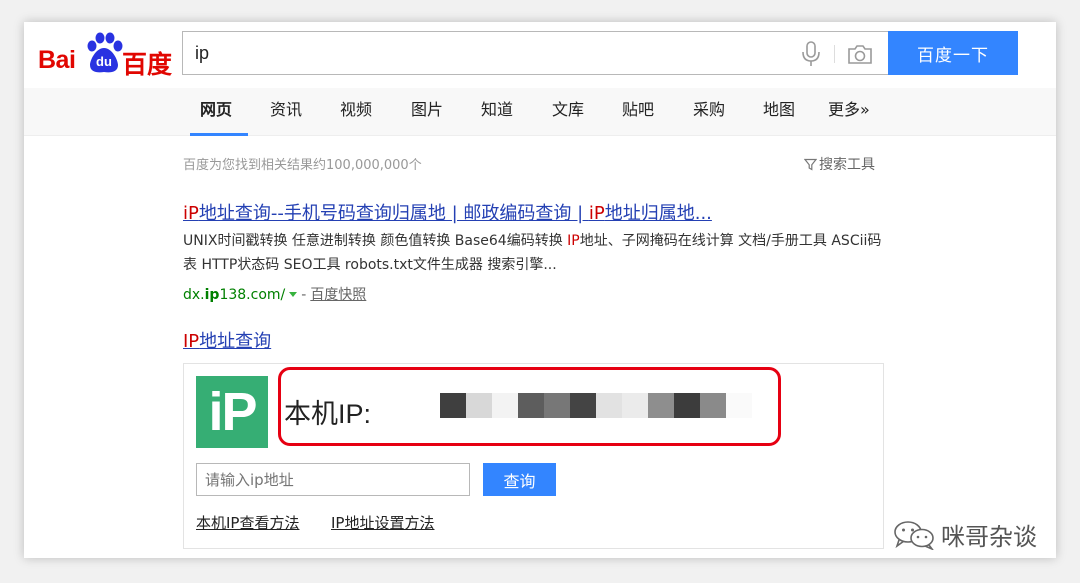 The width and height of the screenshot is (1080, 583). Describe the element at coordinates (709, 112) in the screenshot. I see `tab-purchase: 采购` at that location.